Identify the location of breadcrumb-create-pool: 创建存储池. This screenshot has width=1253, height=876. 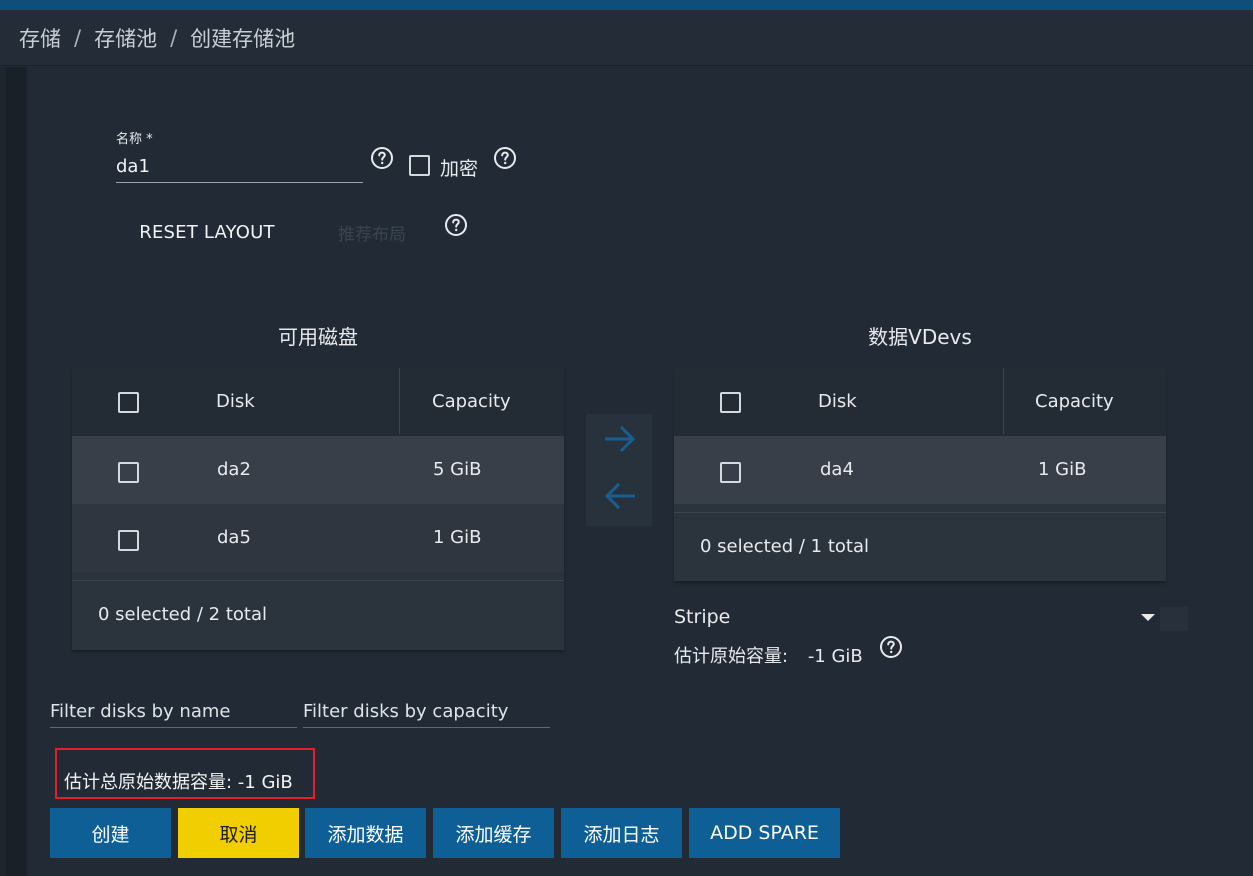
(243, 38).